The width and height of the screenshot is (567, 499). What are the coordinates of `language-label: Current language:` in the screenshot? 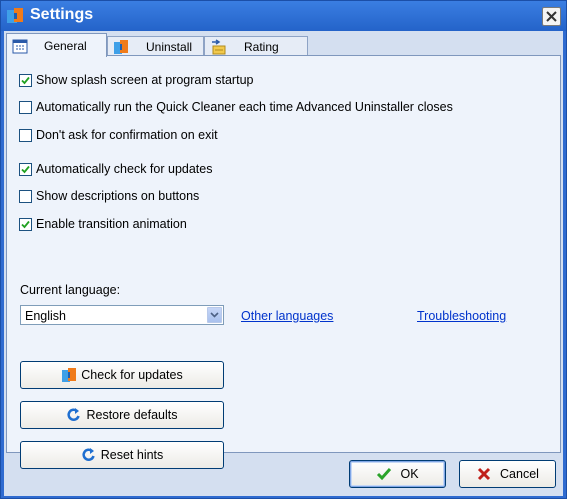 It's located at (70, 290).